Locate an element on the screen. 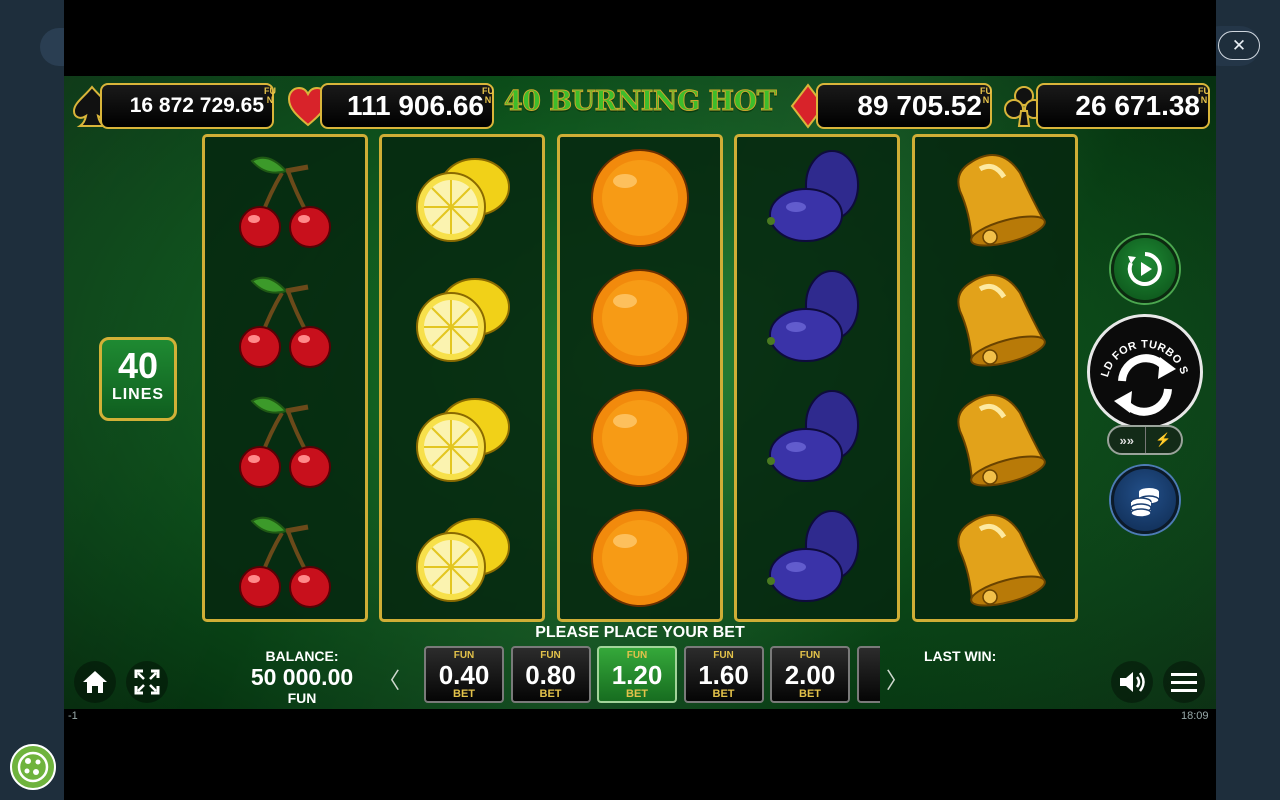  autoplay-icon is located at coordinates (1144, 269).